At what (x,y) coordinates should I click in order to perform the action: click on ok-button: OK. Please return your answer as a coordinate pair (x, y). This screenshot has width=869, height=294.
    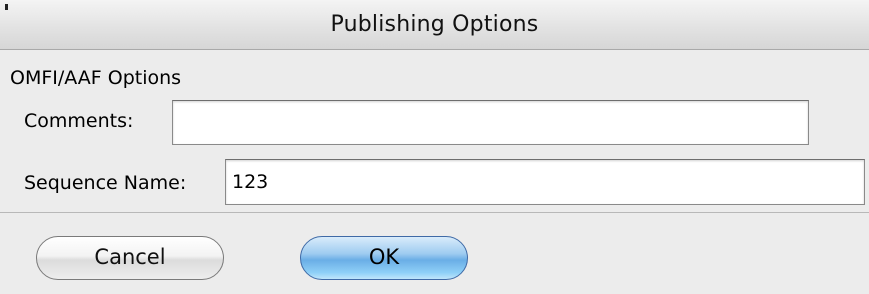
    Looking at the image, I should click on (384, 258).